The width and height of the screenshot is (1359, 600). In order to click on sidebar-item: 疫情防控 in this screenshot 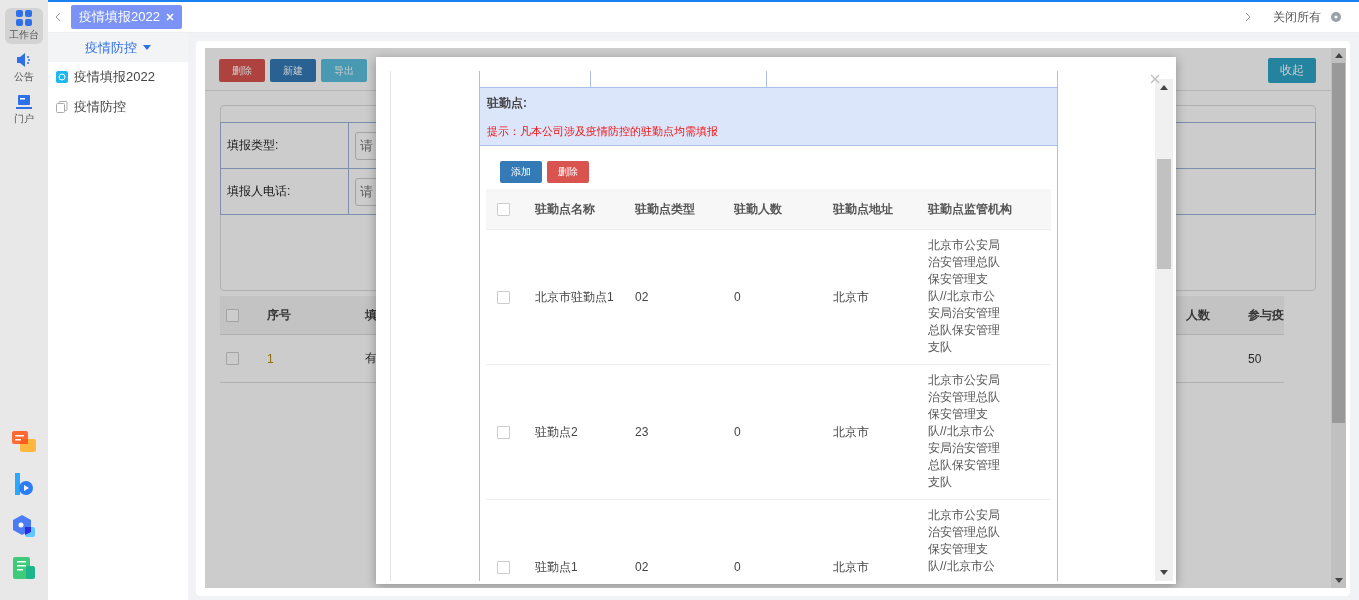, I will do `click(100, 107)`.